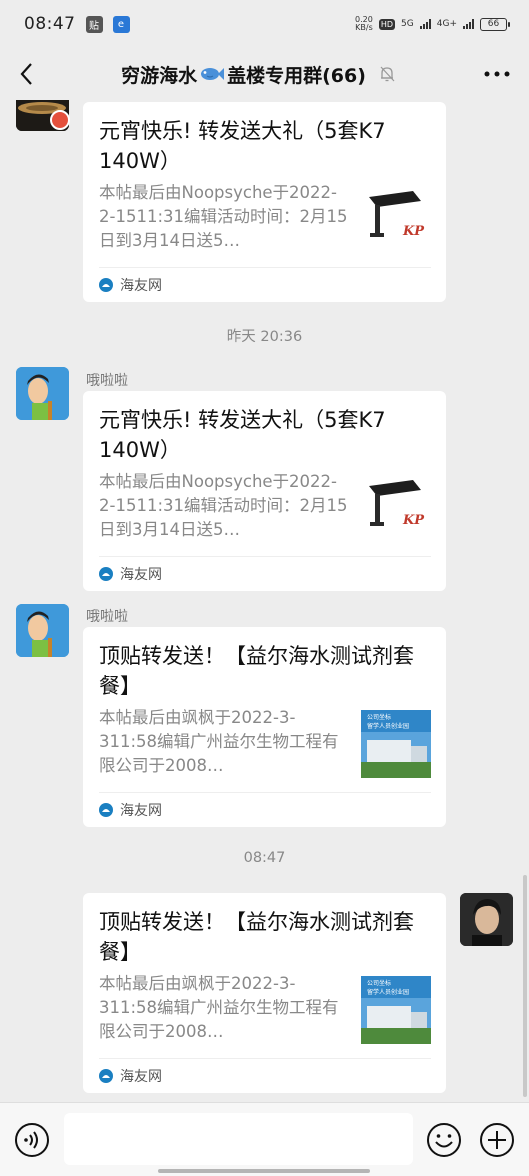 This screenshot has width=529, height=1176. What do you see at coordinates (264, 24) in the screenshot?
I see `status-bar: 08:47 贴 e 0.20 KB/s HD 5G 4G+ 66` at bounding box center [264, 24].